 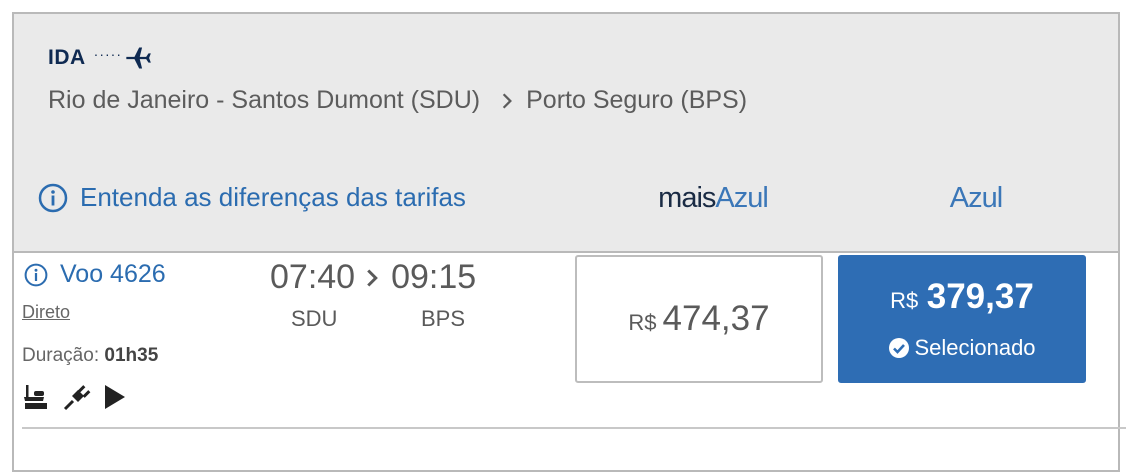 I want to click on azul-price-button-selected: R$ 379,37 Selecionado, so click(x=962, y=319).